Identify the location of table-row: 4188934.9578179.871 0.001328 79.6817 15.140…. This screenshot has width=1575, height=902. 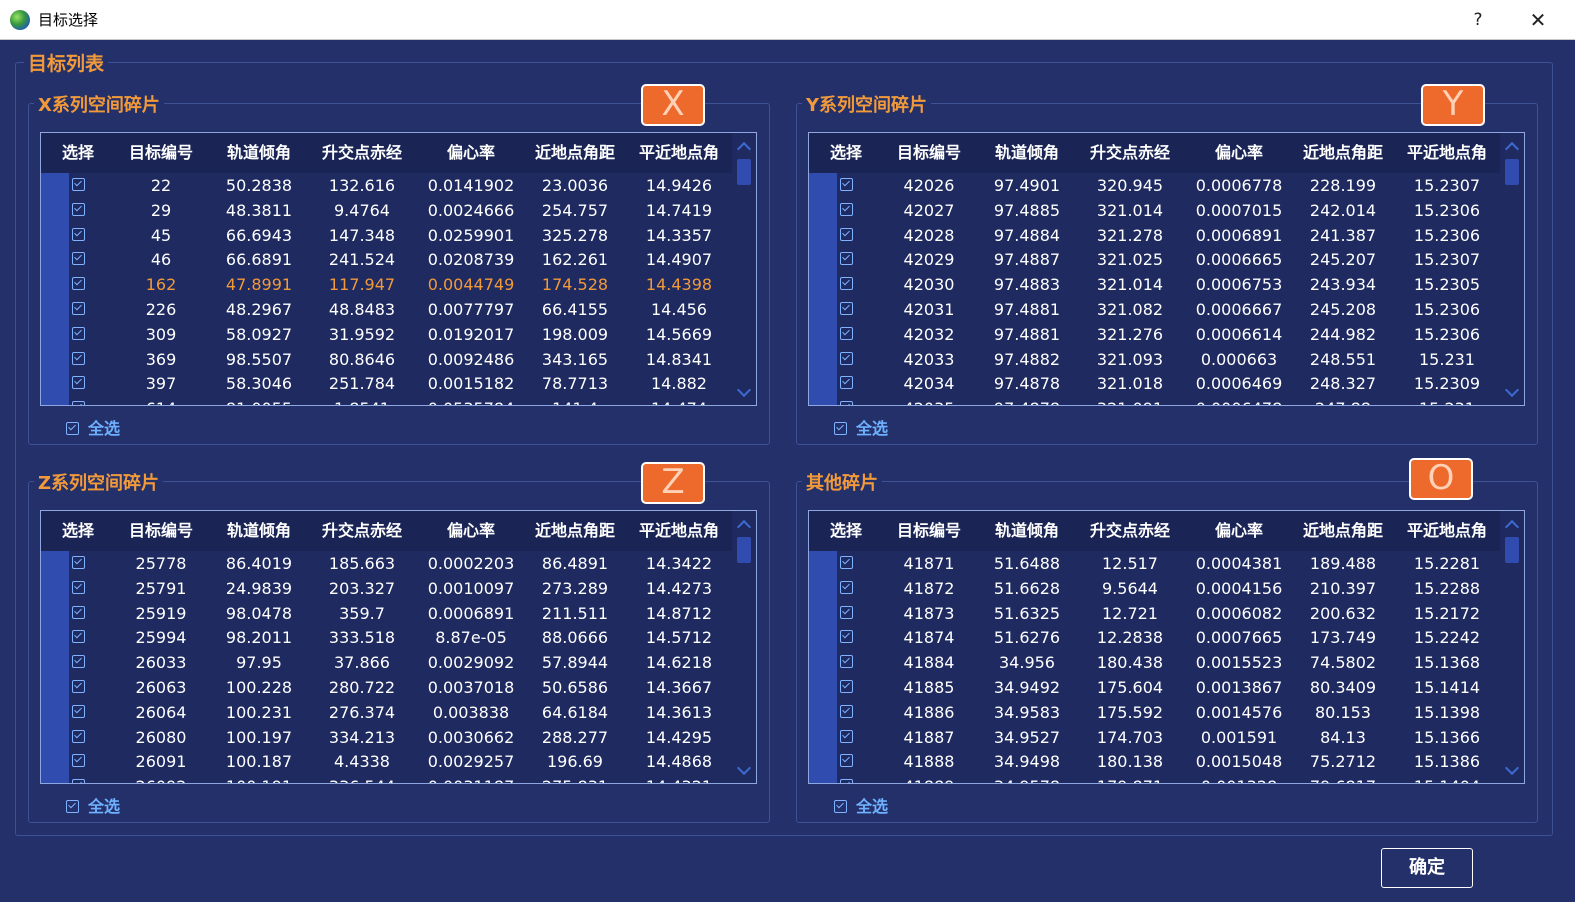
(1154, 778).